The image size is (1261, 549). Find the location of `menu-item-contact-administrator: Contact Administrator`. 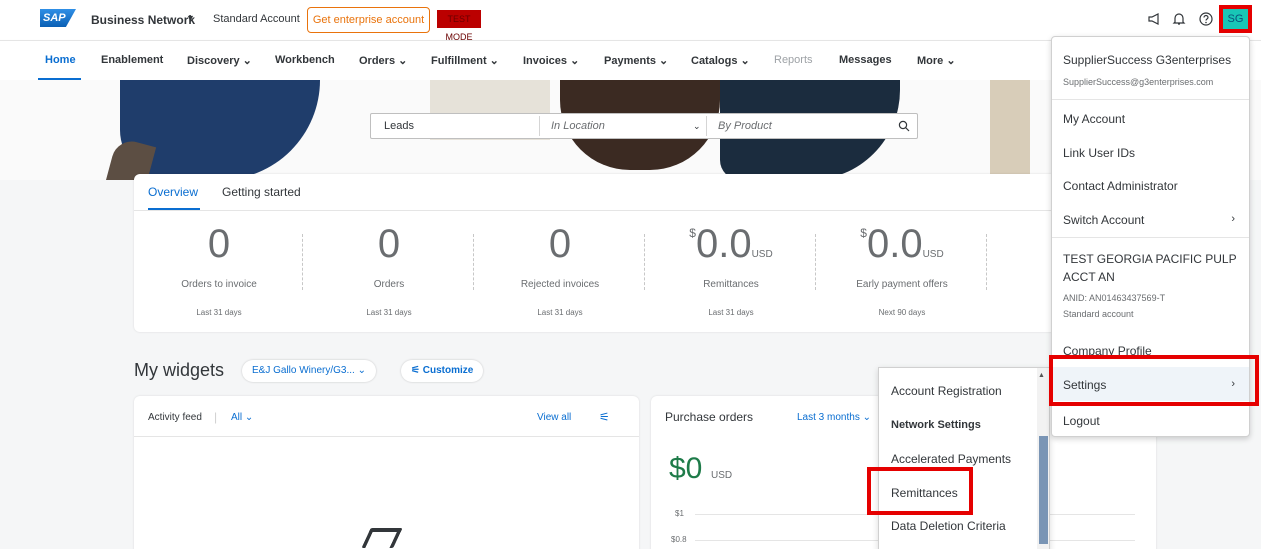

menu-item-contact-administrator: Contact Administrator is located at coordinates (1120, 186).